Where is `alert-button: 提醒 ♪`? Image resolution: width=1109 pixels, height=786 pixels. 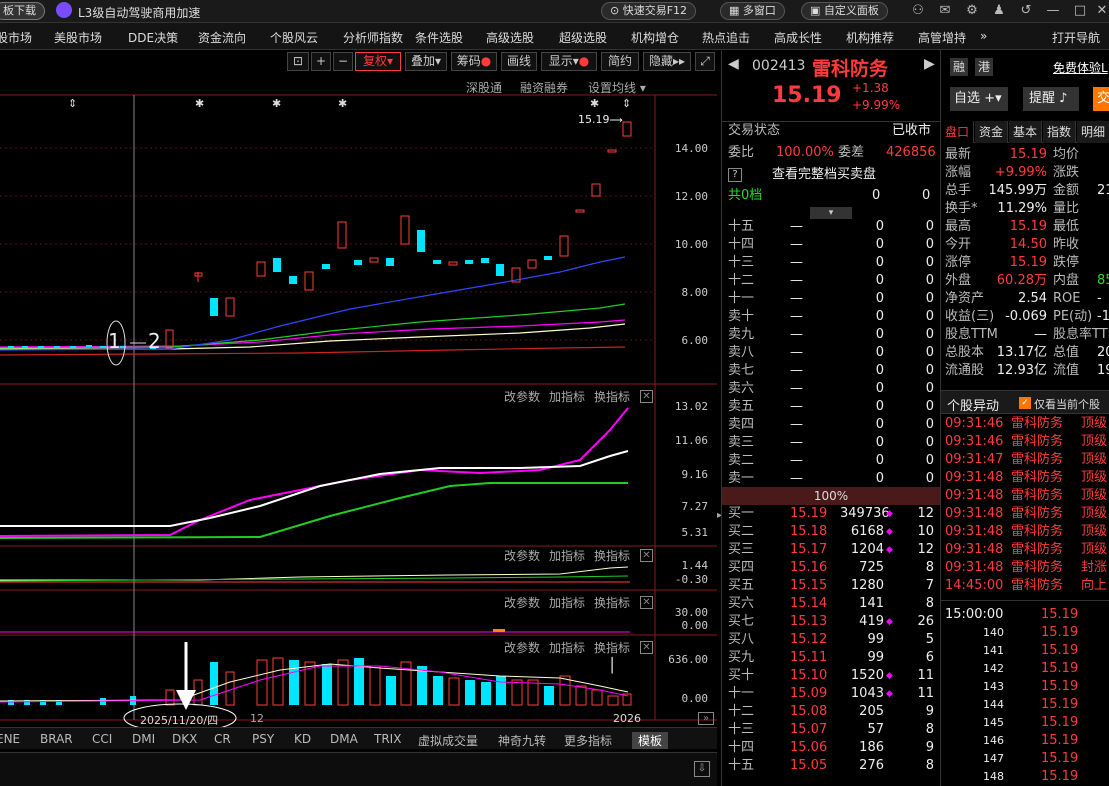
alert-button: 提醒 ♪ is located at coordinates (1051, 99).